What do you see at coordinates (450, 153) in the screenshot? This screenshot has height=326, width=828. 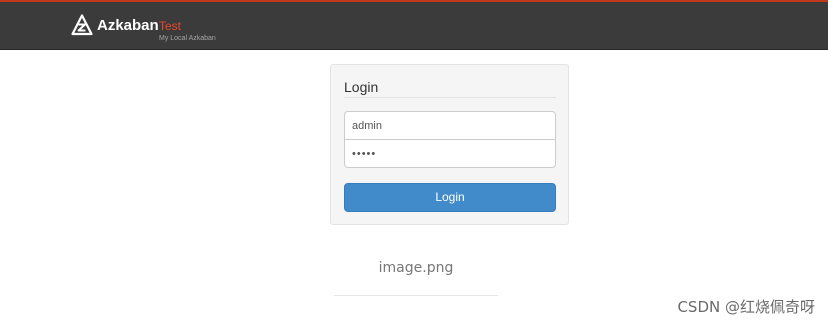 I see `password-input` at bounding box center [450, 153].